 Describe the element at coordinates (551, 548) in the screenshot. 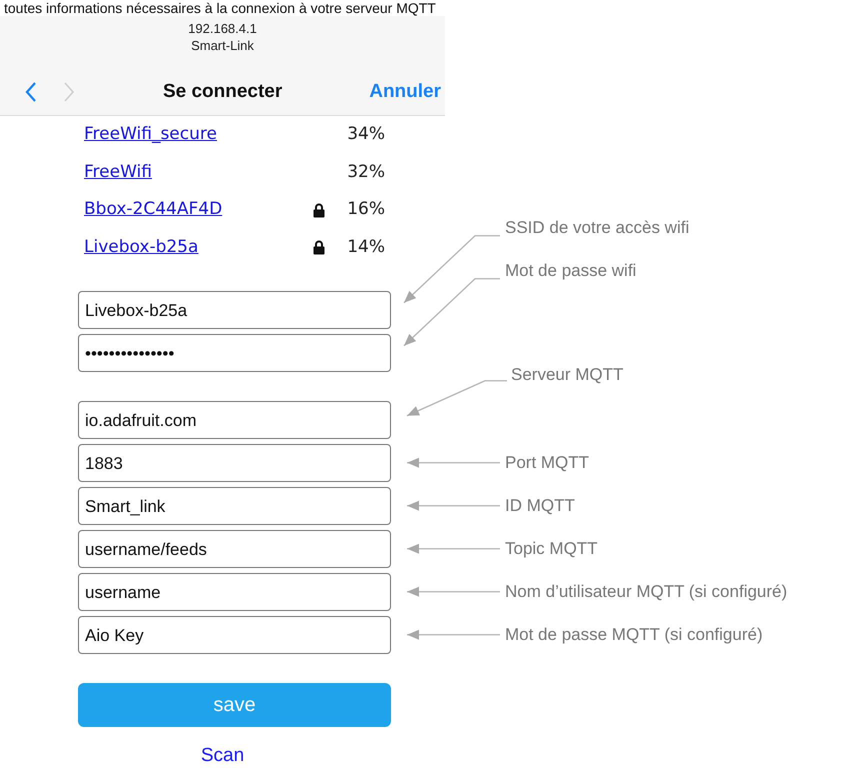

I see `annotation-label: Topic MQTT` at that location.